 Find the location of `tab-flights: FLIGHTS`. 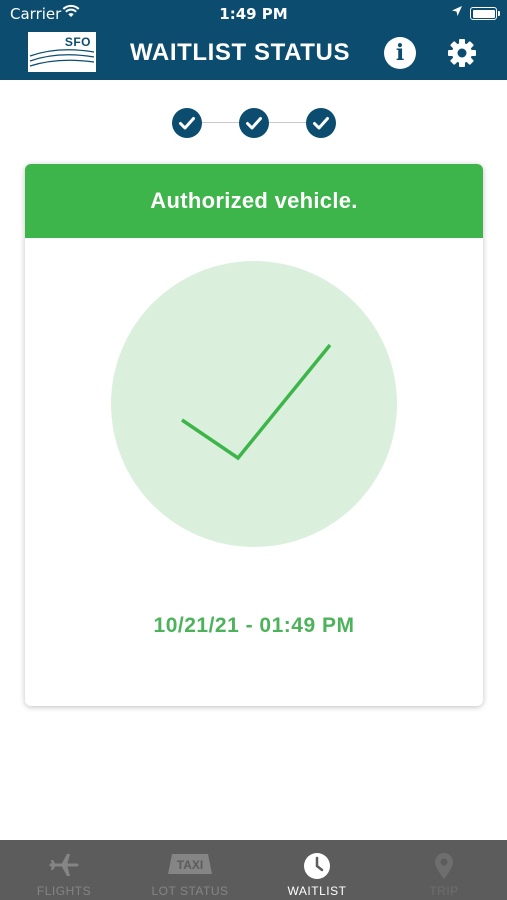

tab-flights: FLIGHTS is located at coordinates (64, 870).